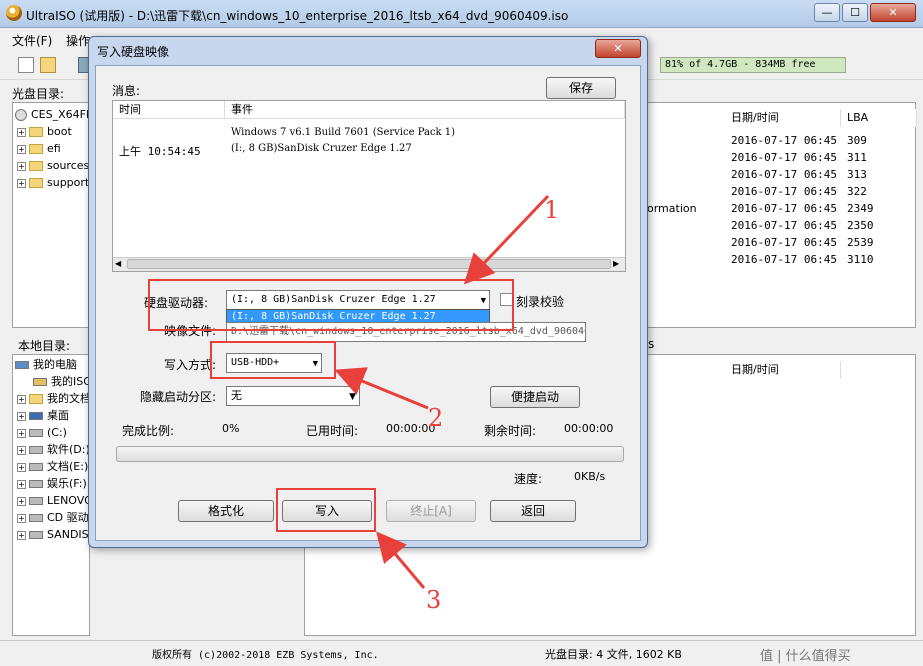  What do you see at coordinates (434, 600) in the screenshot?
I see `annotation-number-3: 3` at bounding box center [434, 600].